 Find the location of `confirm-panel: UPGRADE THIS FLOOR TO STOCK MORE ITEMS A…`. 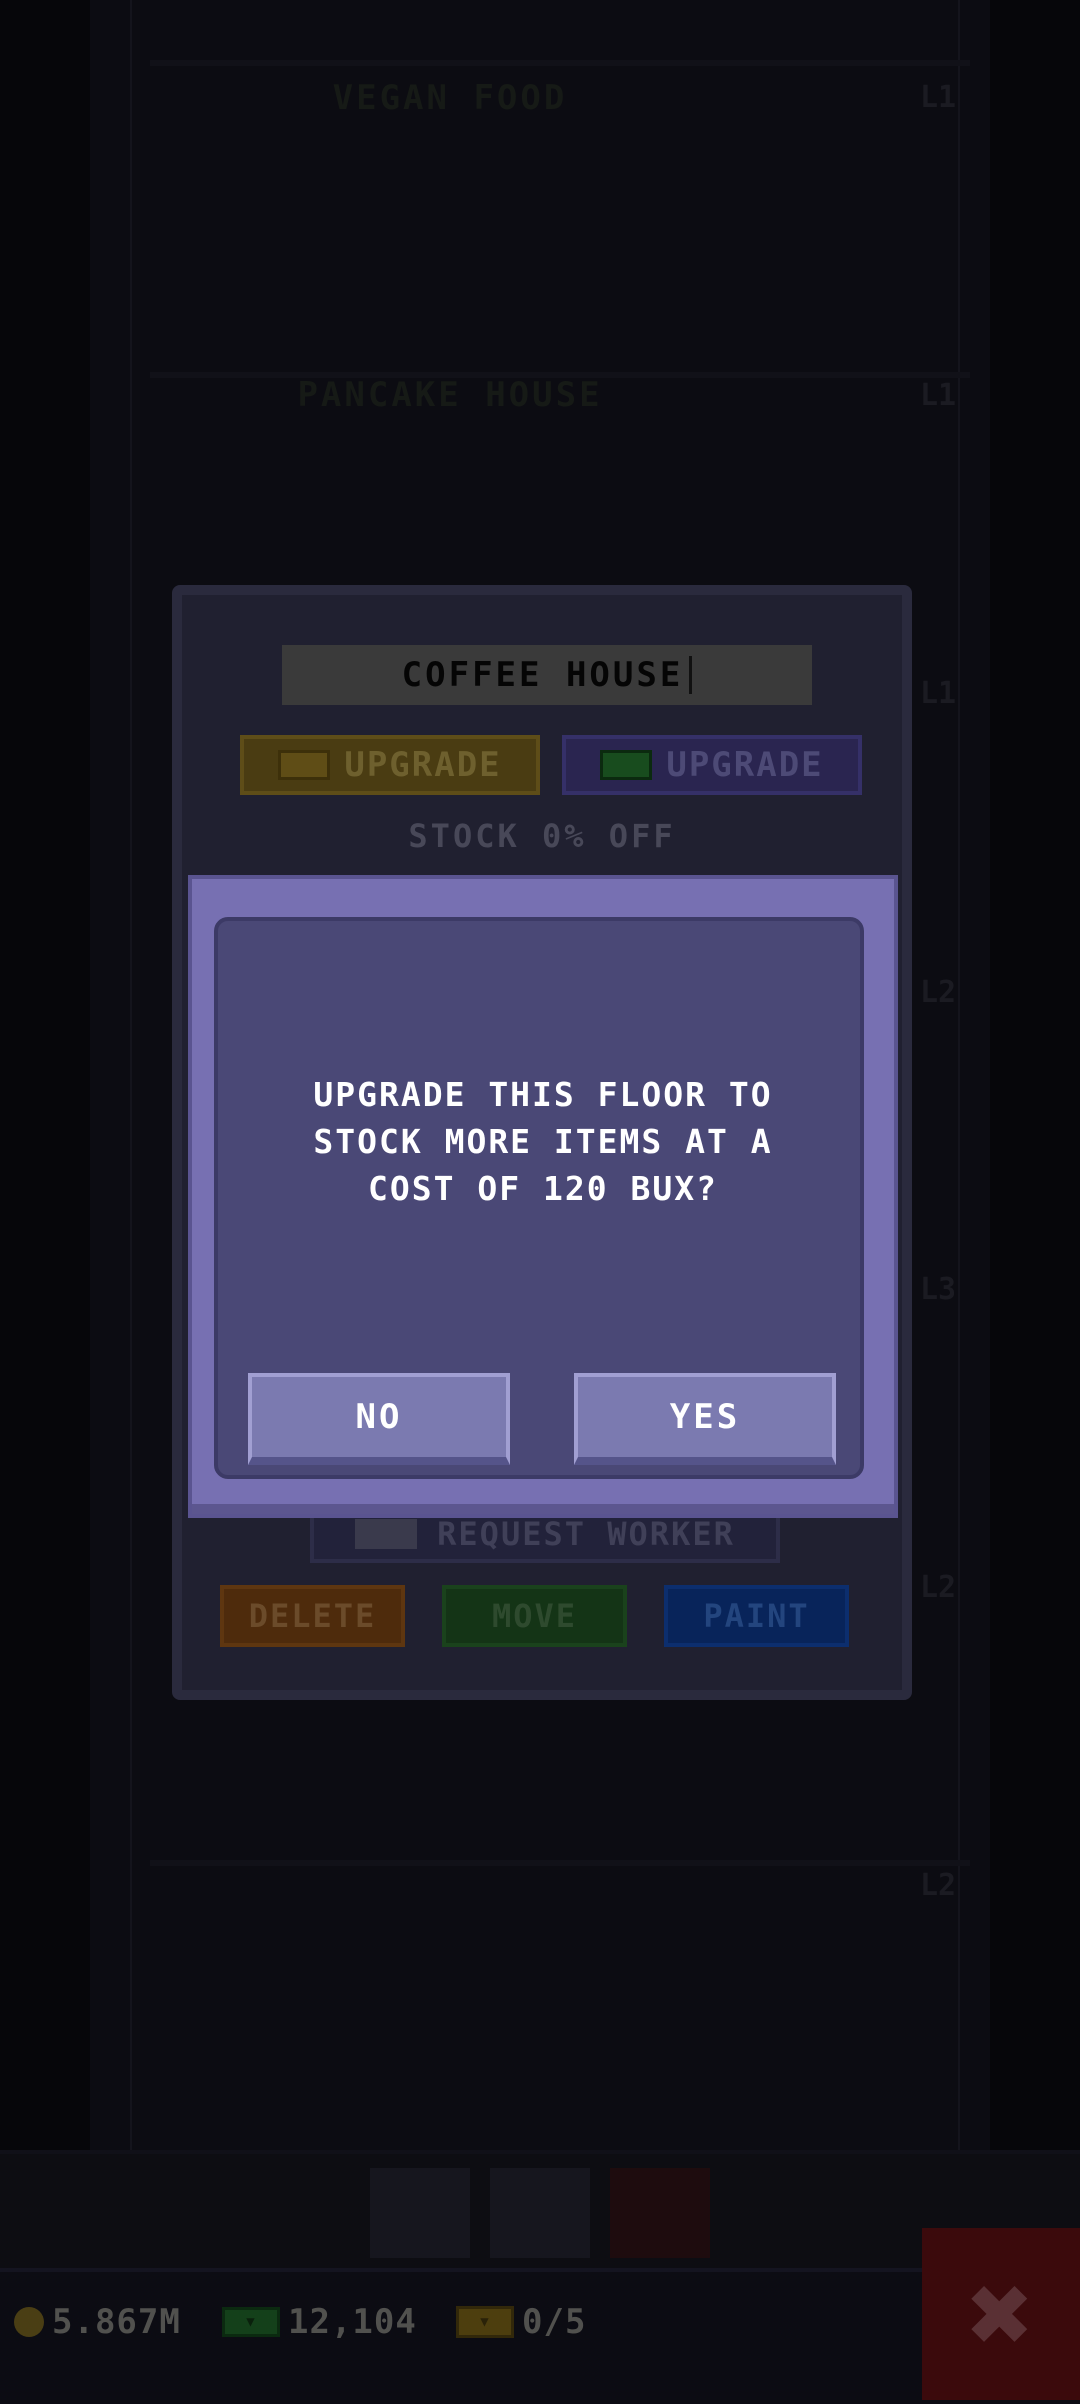

confirm-panel: UPGRADE THIS FLOOR TO STOCK MORE ITEMS A… is located at coordinates (539, 1198).